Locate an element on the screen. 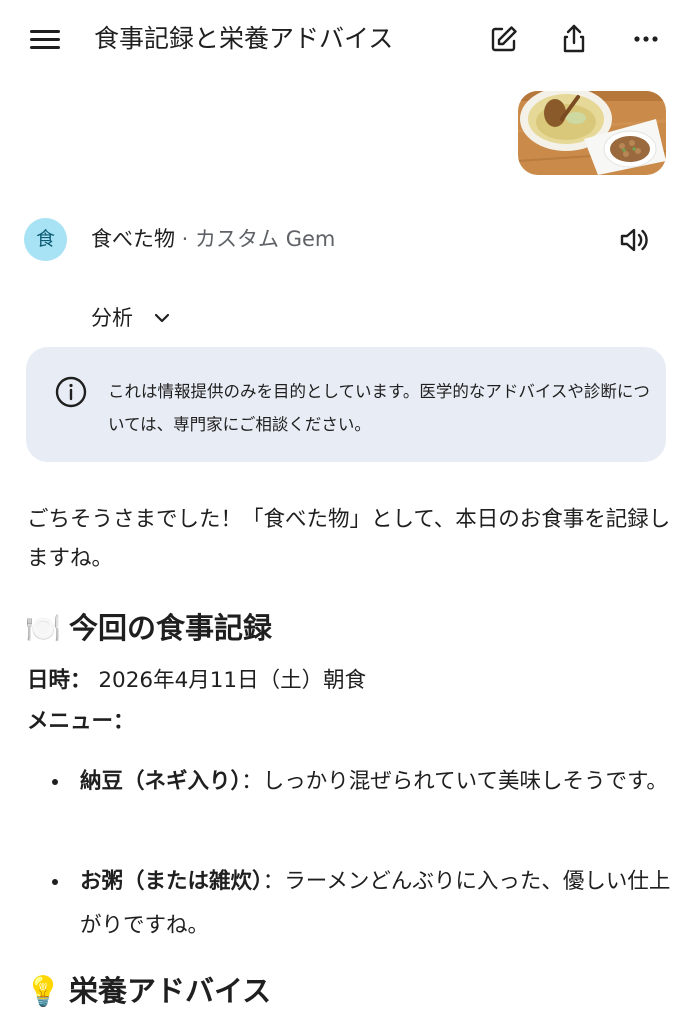  list-item: お粥（または雑炊）：ラーメンどんぶりに入った、優しい仕上がりですね。 is located at coordinates (362, 904).